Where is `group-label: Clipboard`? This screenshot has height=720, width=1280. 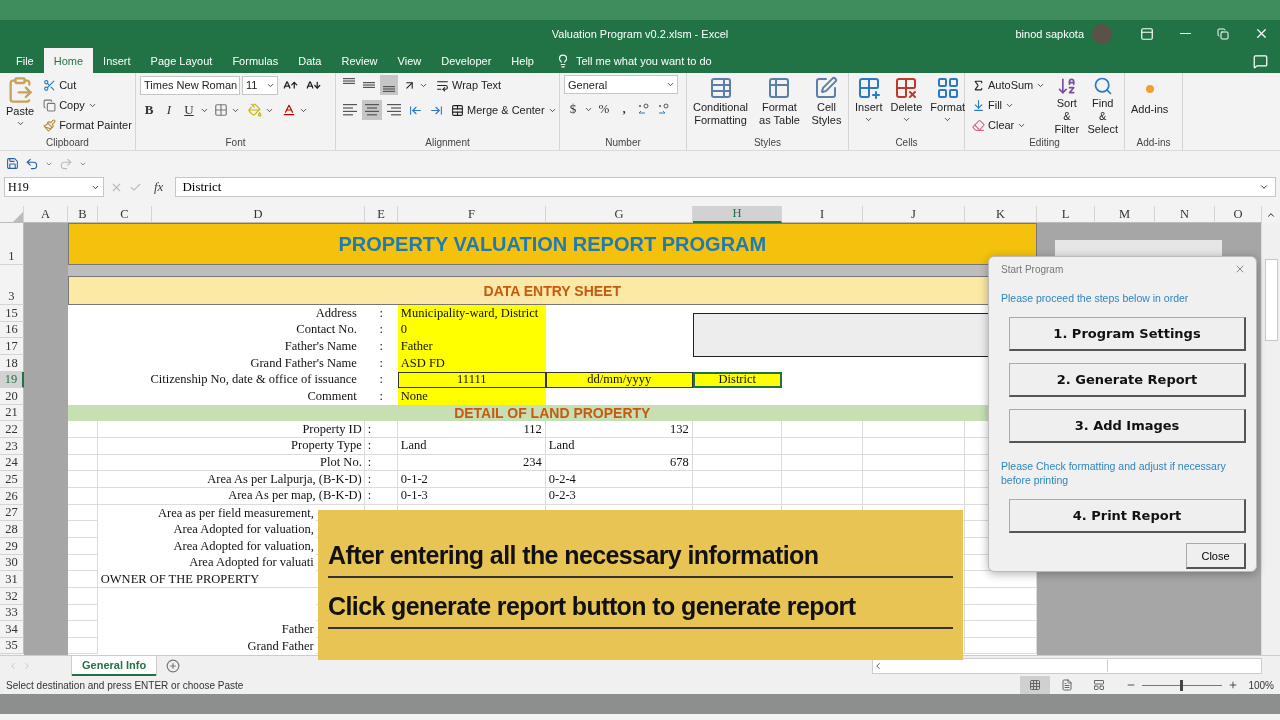 group-label: Clipboard is located at coordinates (67, 143).